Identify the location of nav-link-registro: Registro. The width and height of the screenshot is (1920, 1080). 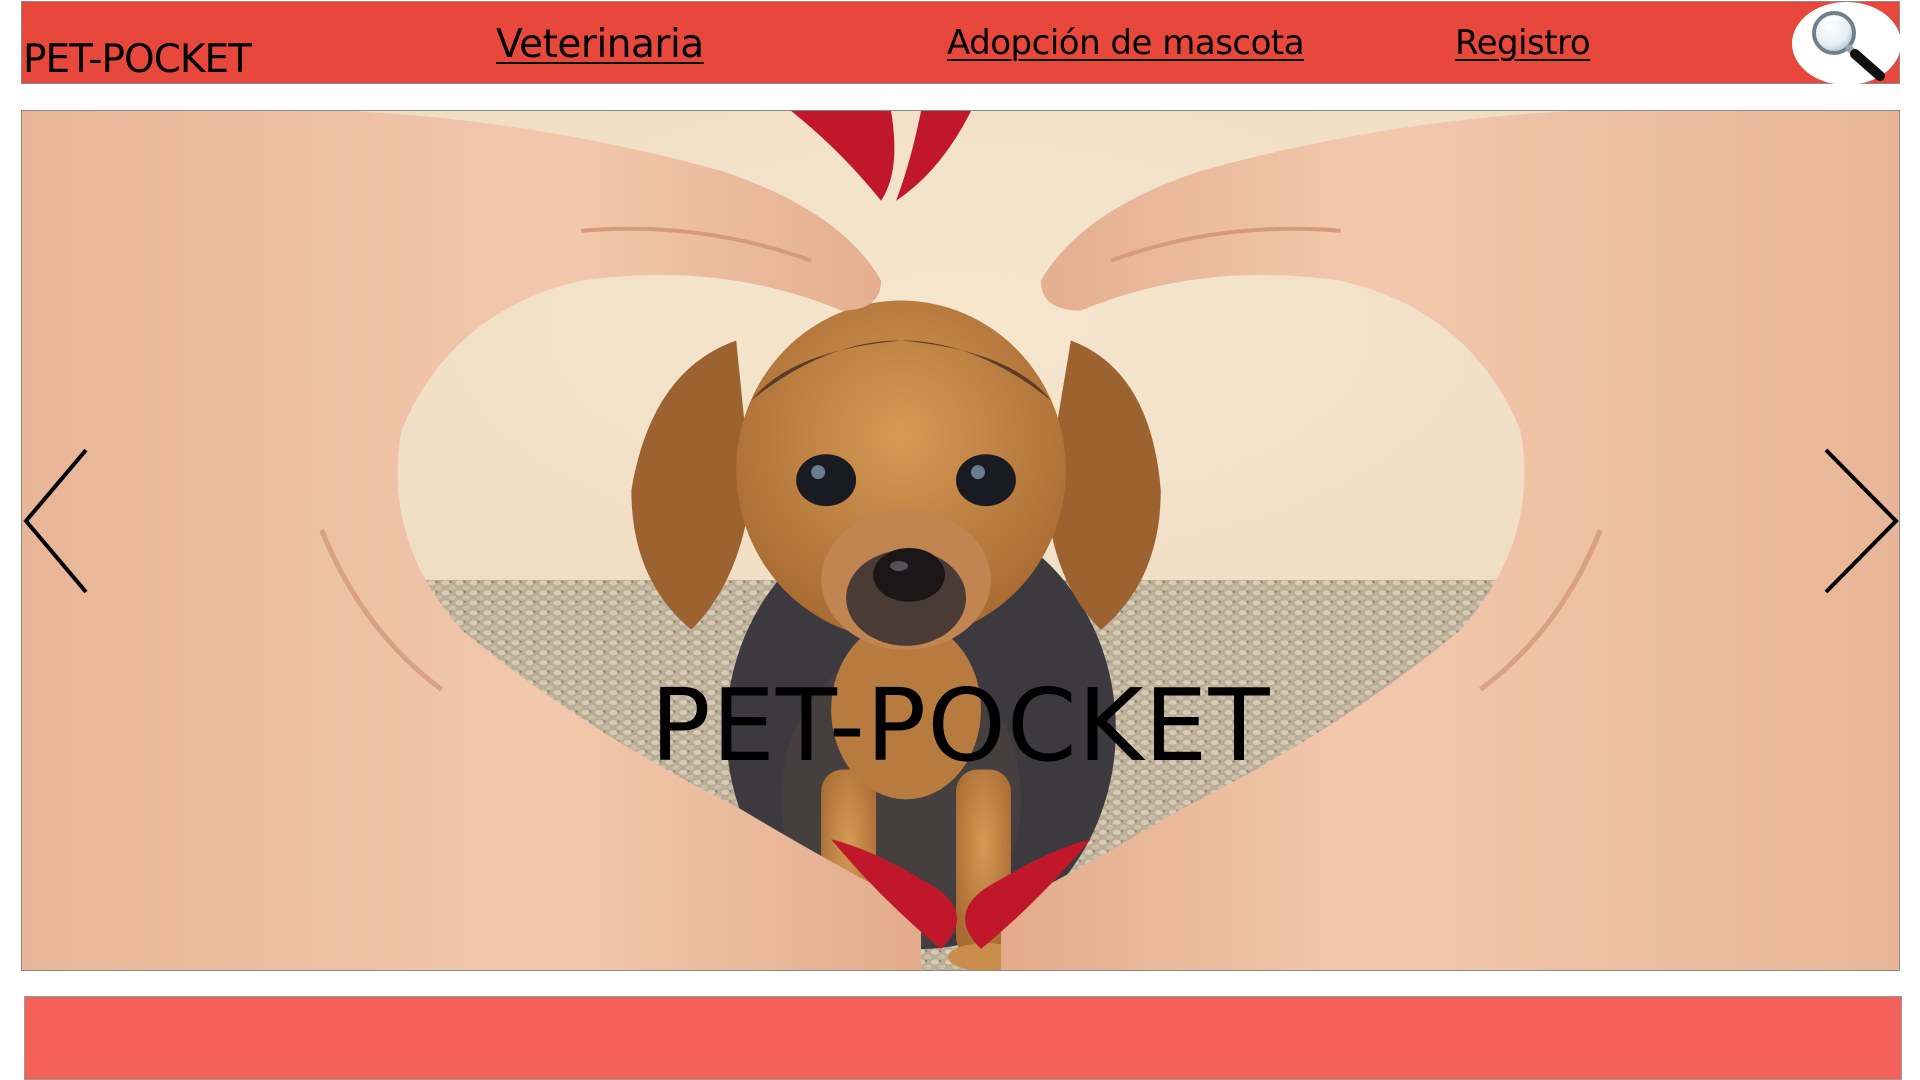
(1523, 43).